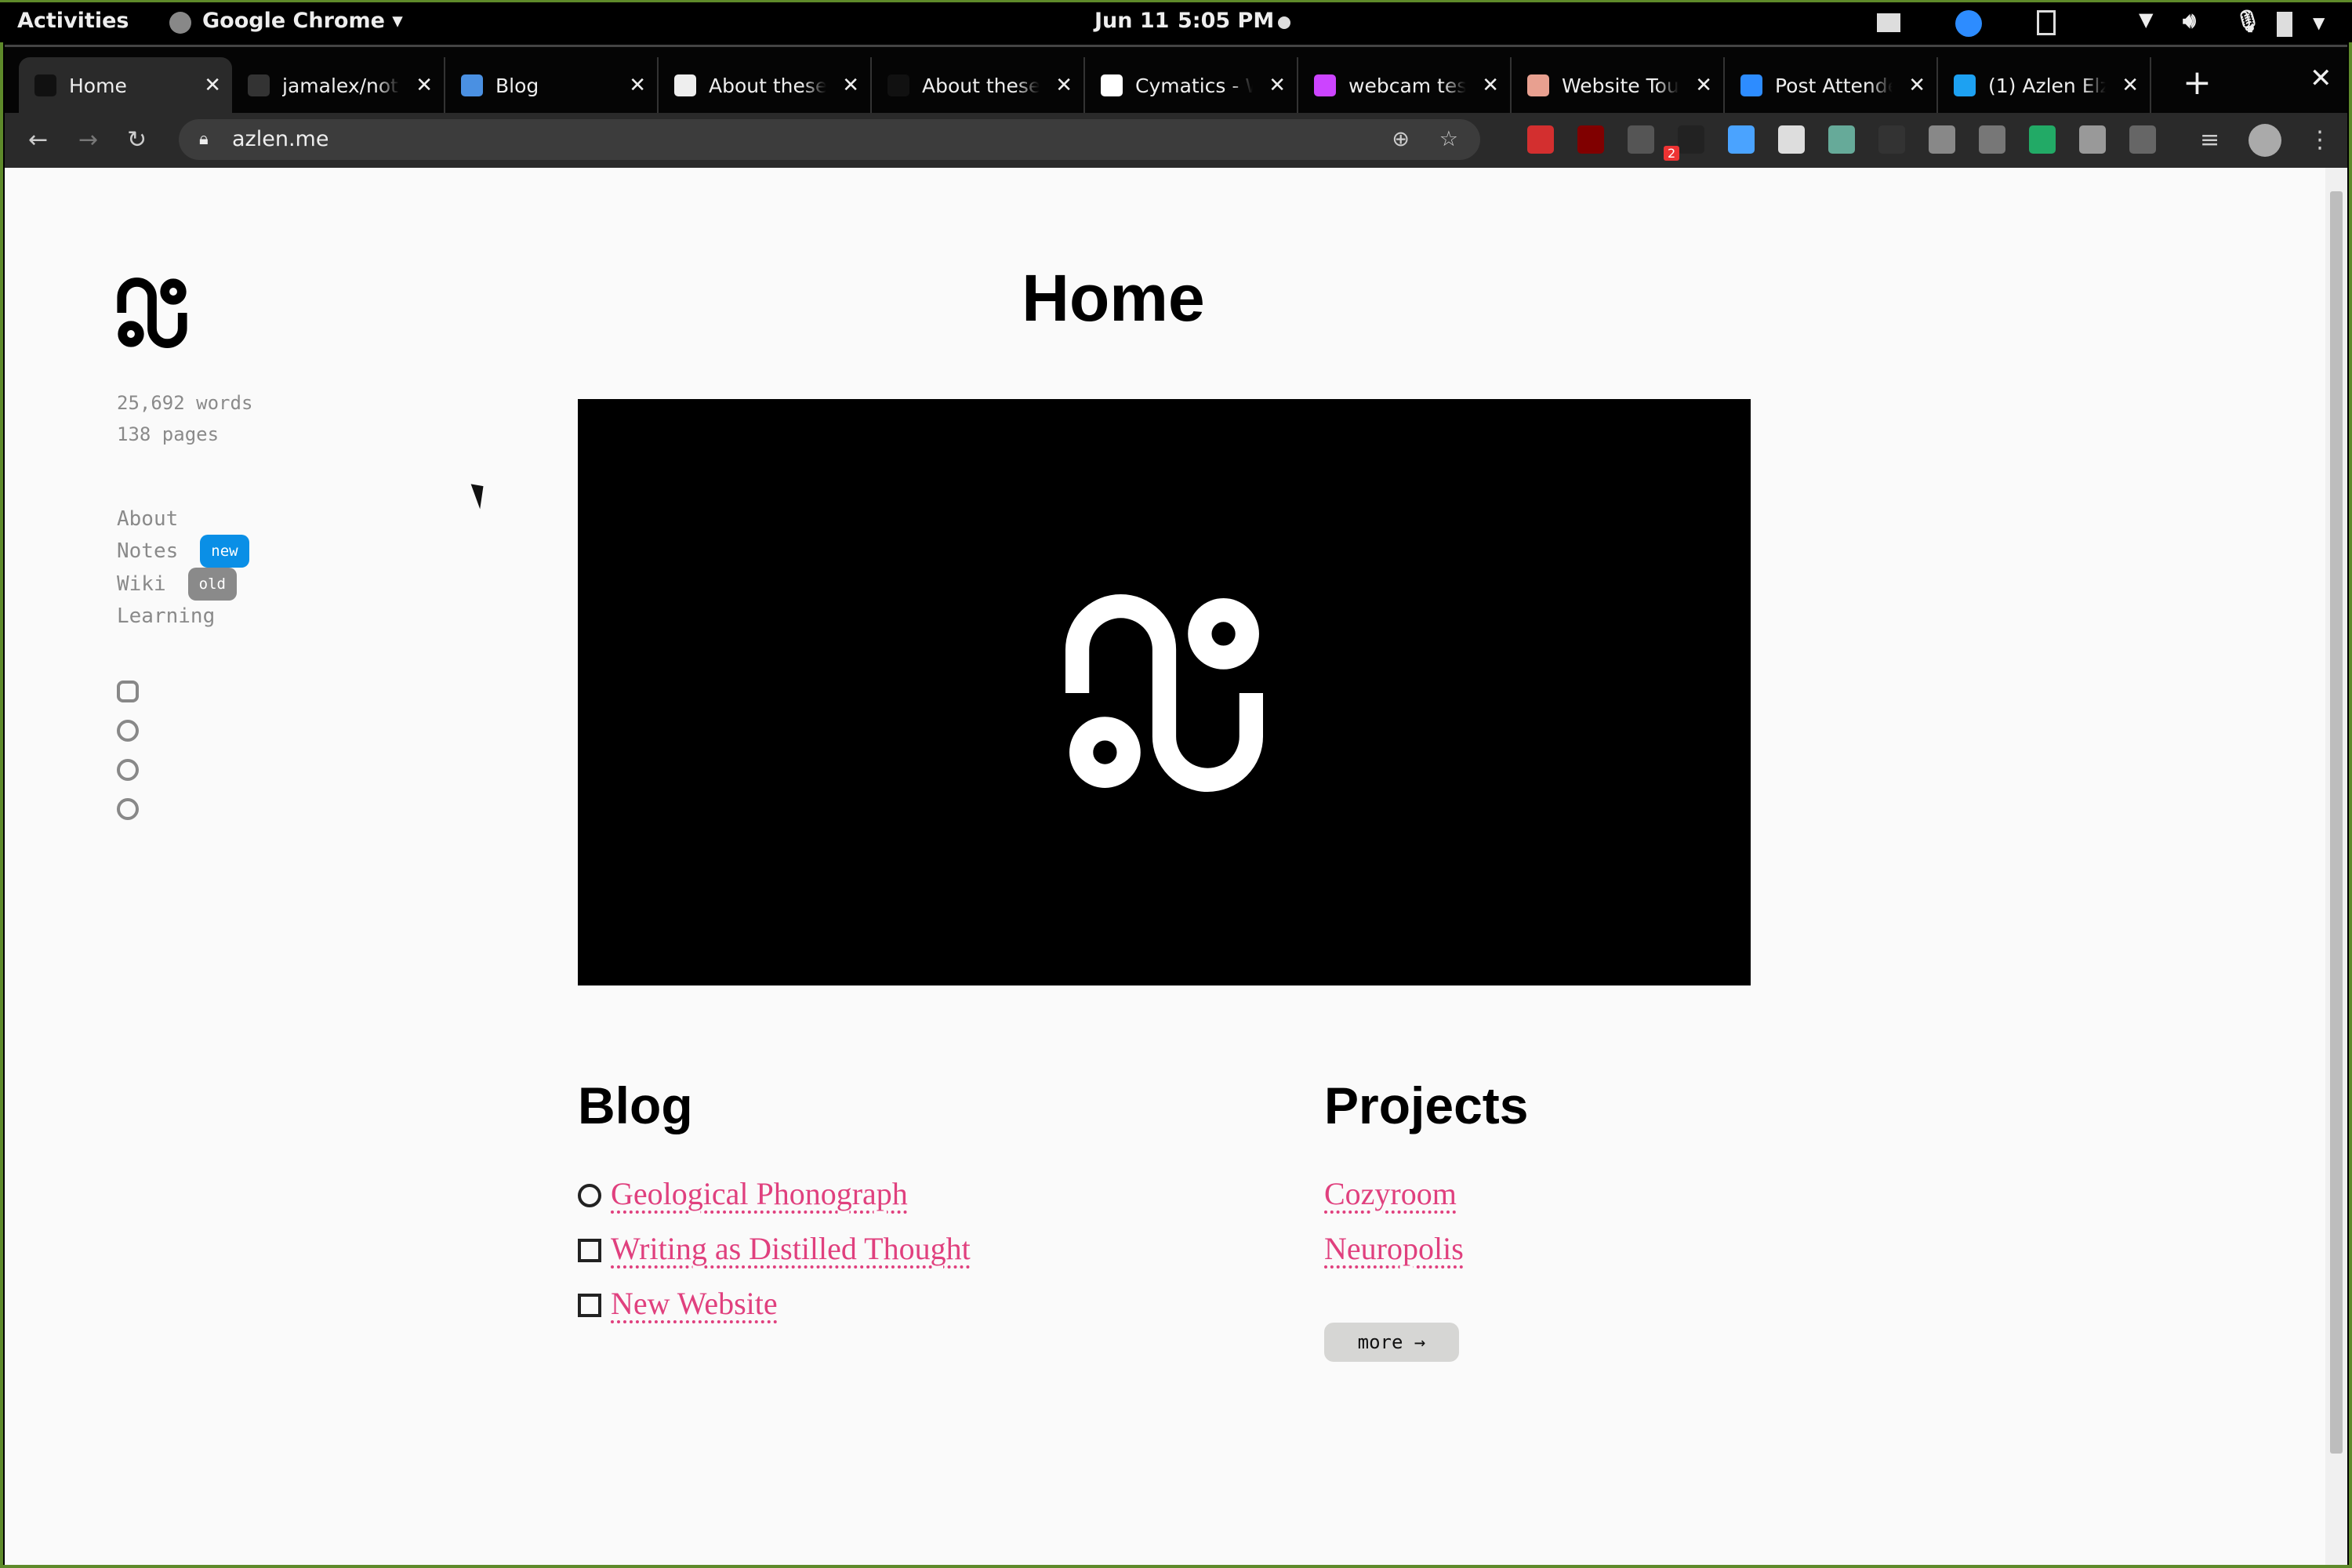 The width and height of the screenshot is (2352, 1568). What do you see at coordinates (1191, 85) in the screenshot?
I see `tab-5: Cymatics - Wikipedia ✕` at bounding box center [1191, 85].